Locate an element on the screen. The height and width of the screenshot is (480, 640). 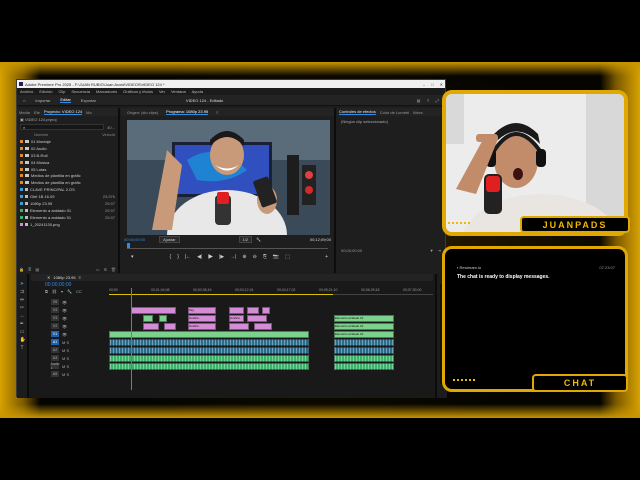
export-frame-button: ⎘ is located at coordinates (265, 257).